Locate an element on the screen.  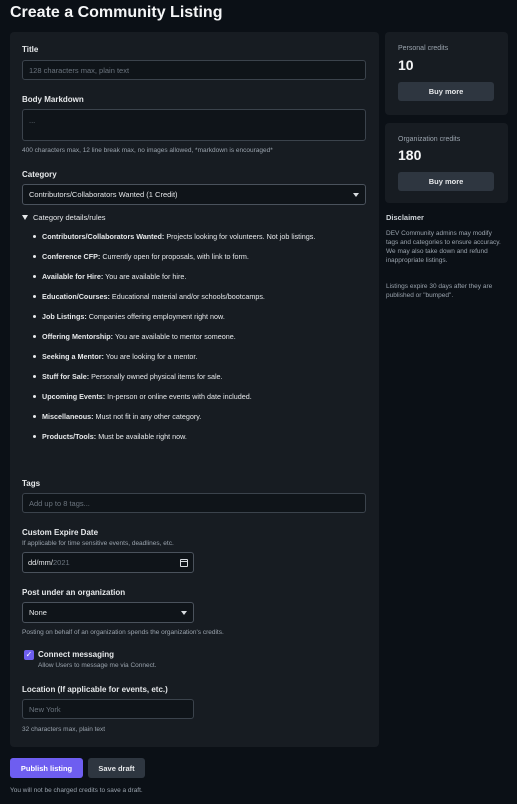
personal-credits-card: Personal credits 10 Buy more is located at coordinates (446, 73).